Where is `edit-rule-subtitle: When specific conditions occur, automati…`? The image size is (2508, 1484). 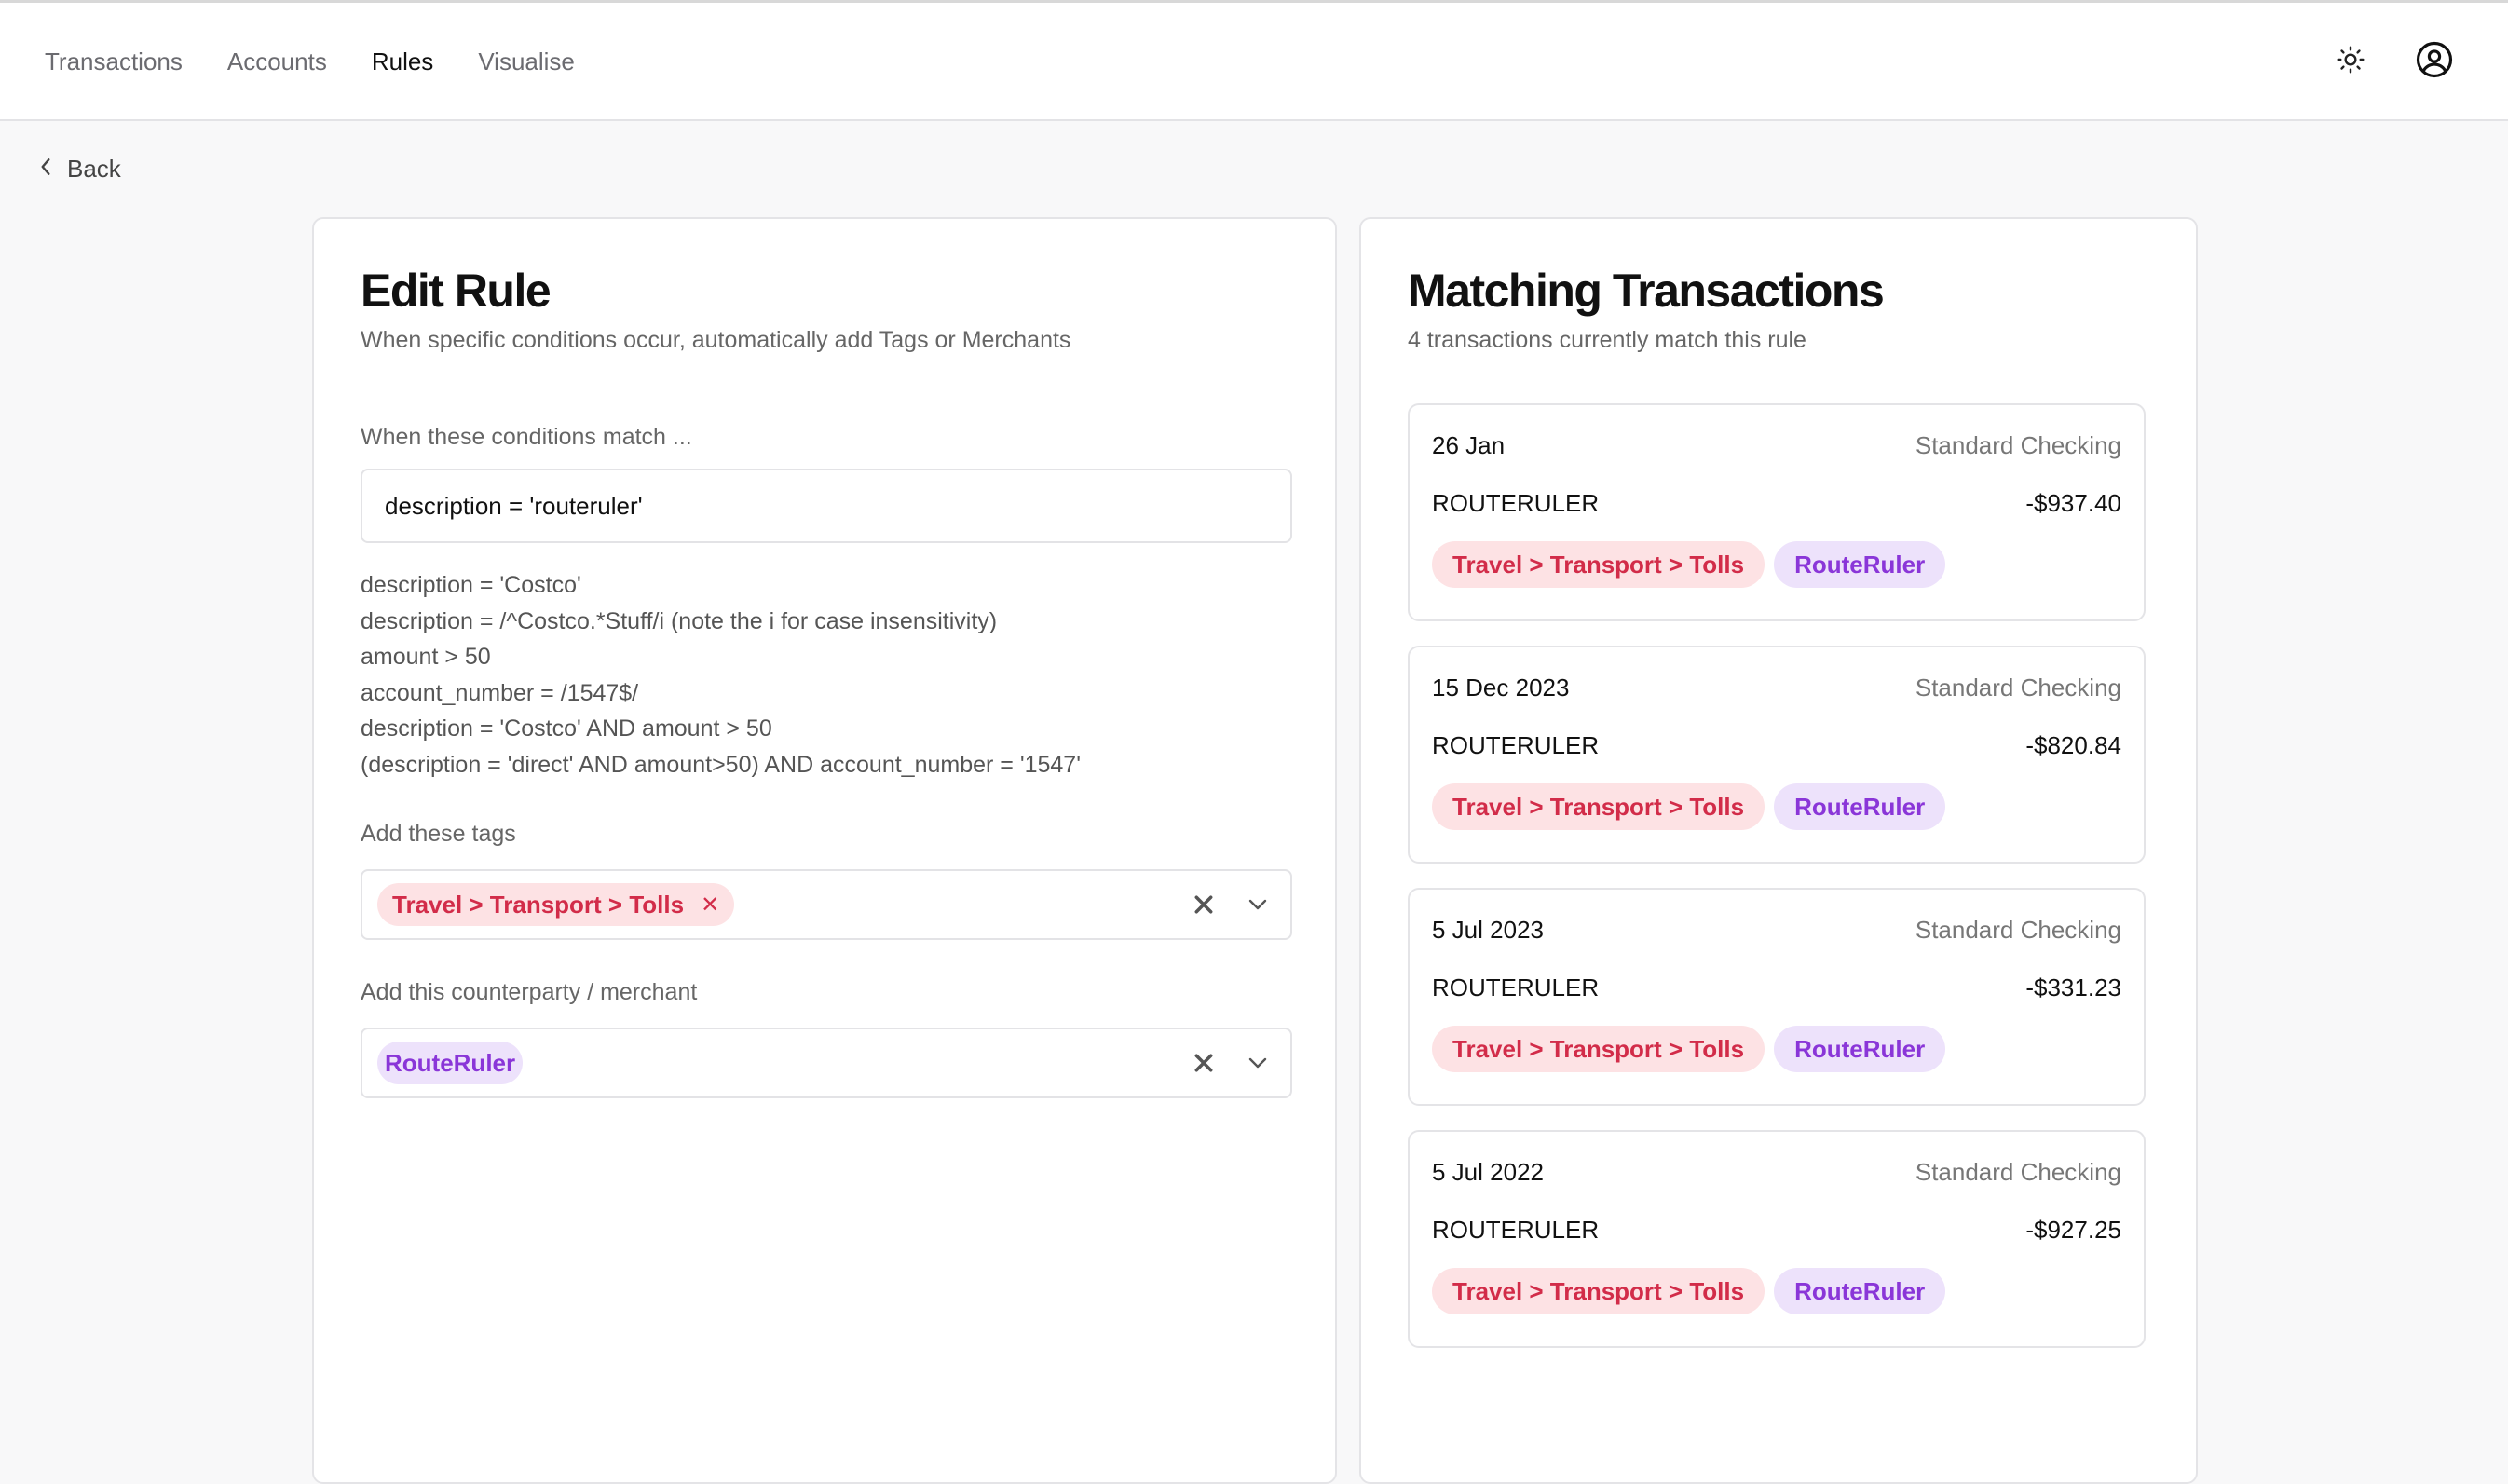 edit-rule-subtitle: When specific conditions occur, automati… is located at coordinates (716, 340).